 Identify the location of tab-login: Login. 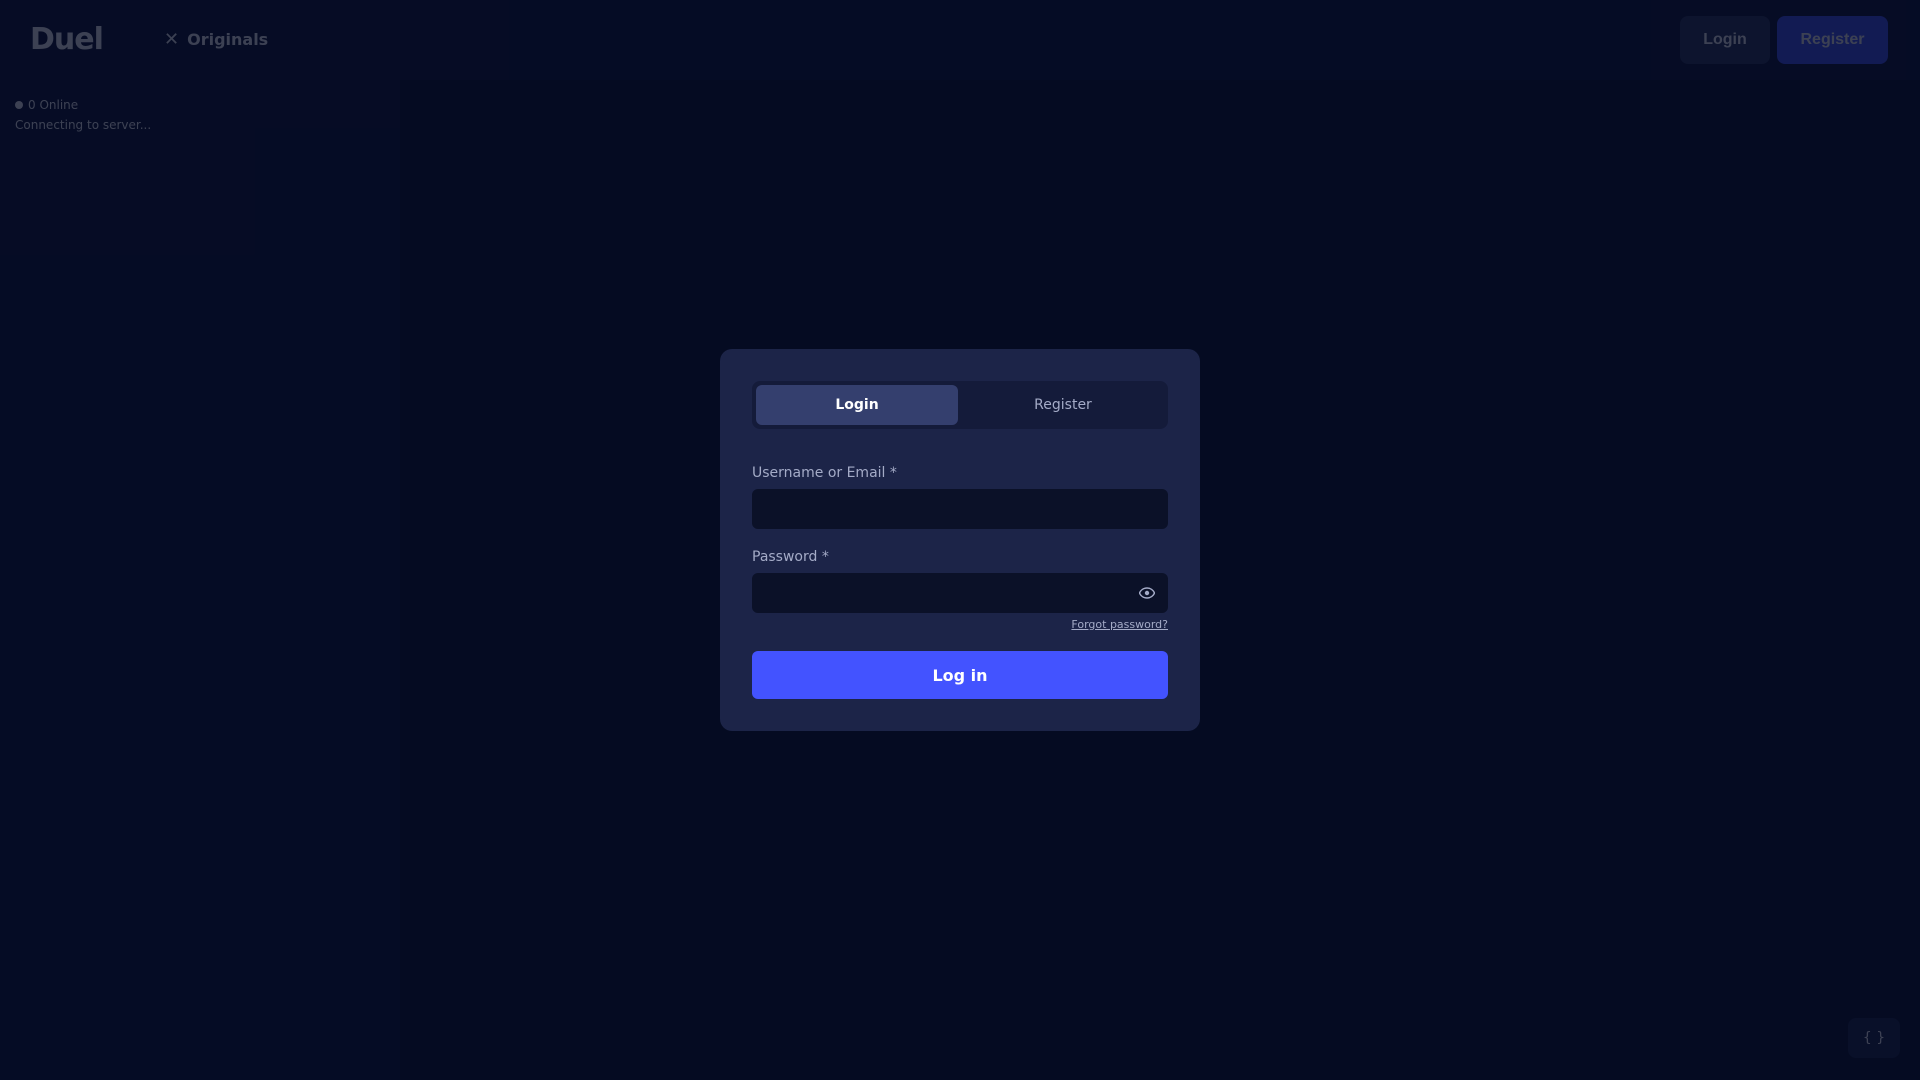
(857, 405).